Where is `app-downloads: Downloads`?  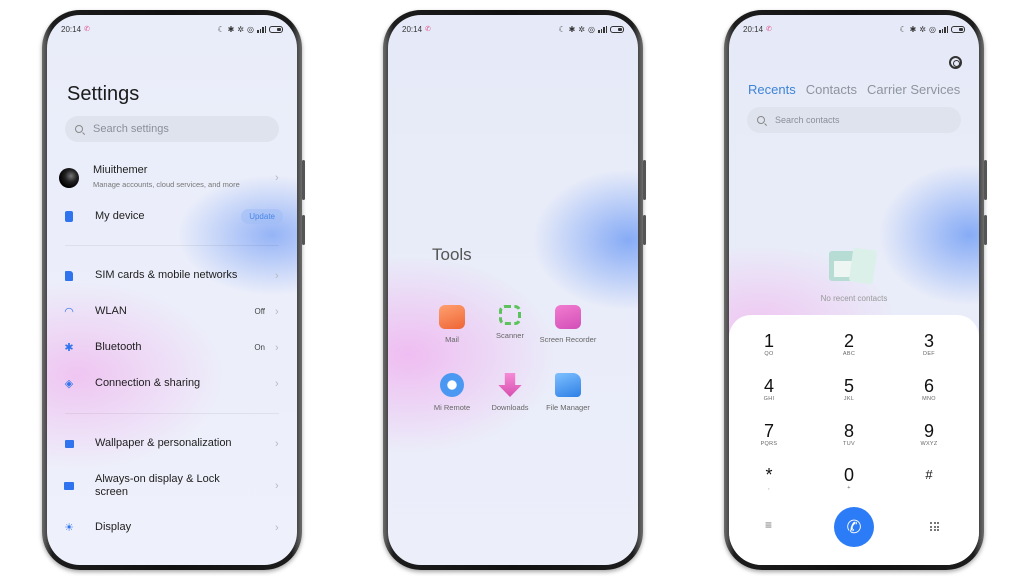 app-downloads: Downloads is located at coordinates (510, 392).